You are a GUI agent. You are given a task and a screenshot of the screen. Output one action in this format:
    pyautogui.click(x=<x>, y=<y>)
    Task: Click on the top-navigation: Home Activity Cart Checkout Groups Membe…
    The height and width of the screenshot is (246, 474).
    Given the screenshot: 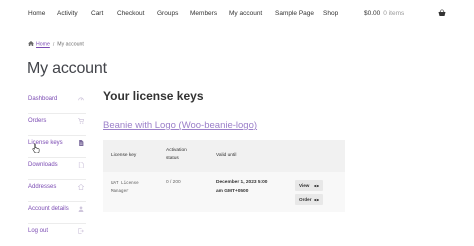 What is the action you would take?
    pyautogui.click(x=237, y=15)
    